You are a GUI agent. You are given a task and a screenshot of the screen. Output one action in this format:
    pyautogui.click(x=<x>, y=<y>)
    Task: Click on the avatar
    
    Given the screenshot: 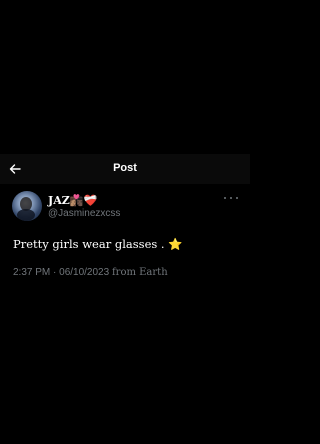 What is the action you would take?
    pyautogui.click(x=27, y=206)
    